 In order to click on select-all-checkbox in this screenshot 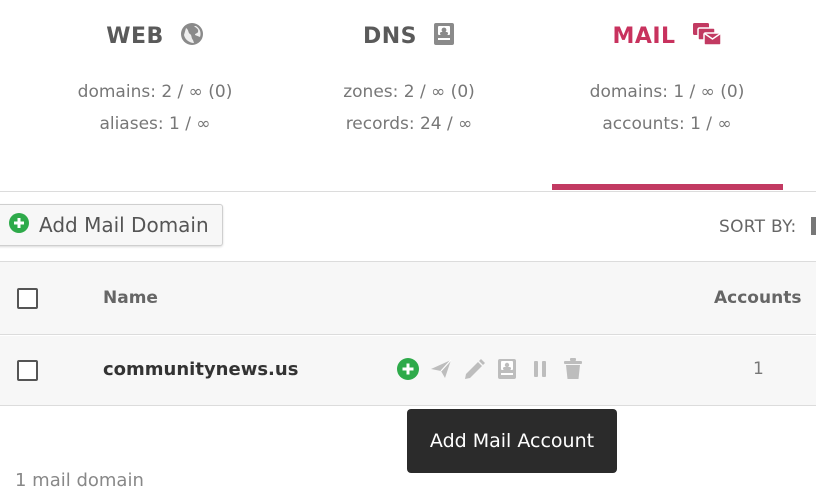, I will do `click(27, 298)`.